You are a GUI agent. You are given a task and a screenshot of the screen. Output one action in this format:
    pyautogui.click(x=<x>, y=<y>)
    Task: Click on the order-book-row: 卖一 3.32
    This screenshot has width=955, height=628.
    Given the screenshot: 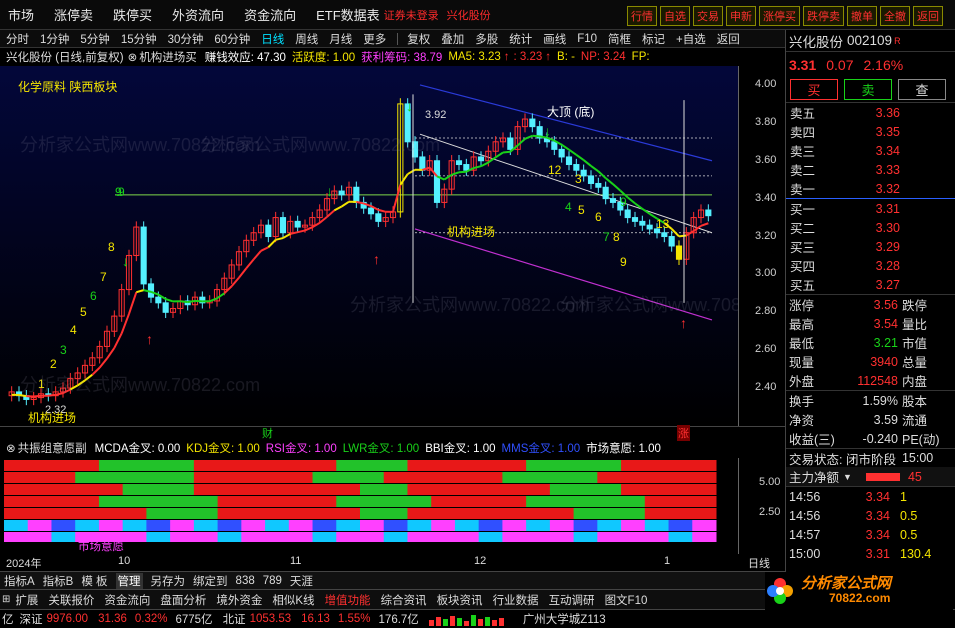 What is the action you would take?
    pyautogui.click(x=870, y=188)
    